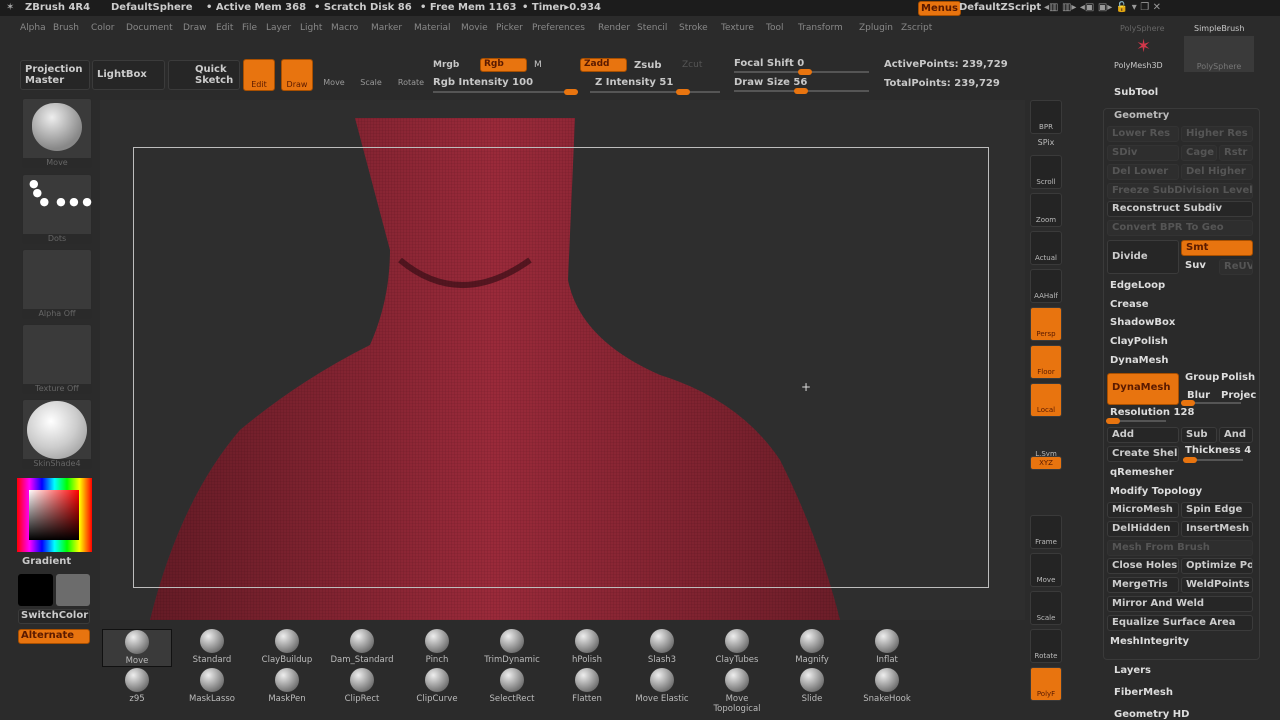 This screenshot has width=1280, height=720. What do you see at coordinates (57, 359) in the screenshot?
I see `texture-thumbnail: Texture Off` at bounding box center [57, 359].